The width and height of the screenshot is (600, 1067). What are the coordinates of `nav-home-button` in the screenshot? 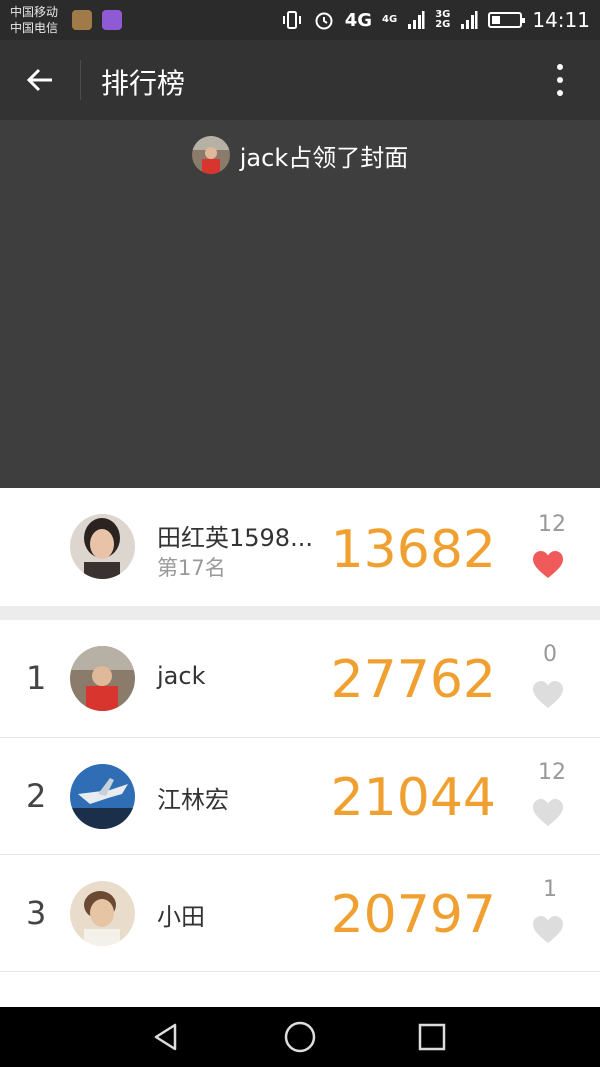 It's located at (300, 1037).